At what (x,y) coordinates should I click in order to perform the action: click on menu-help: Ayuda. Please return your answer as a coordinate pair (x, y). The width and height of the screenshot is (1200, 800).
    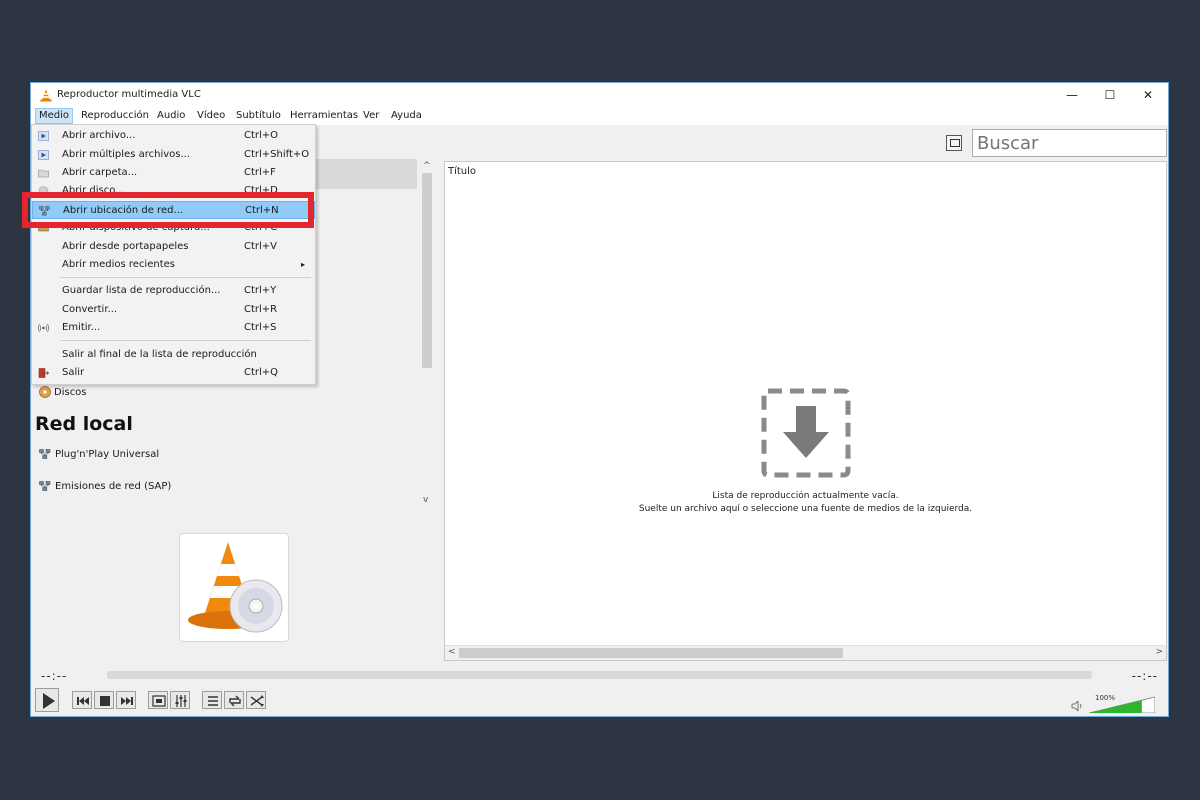
    Looking at the image, I should click on (406, 116).